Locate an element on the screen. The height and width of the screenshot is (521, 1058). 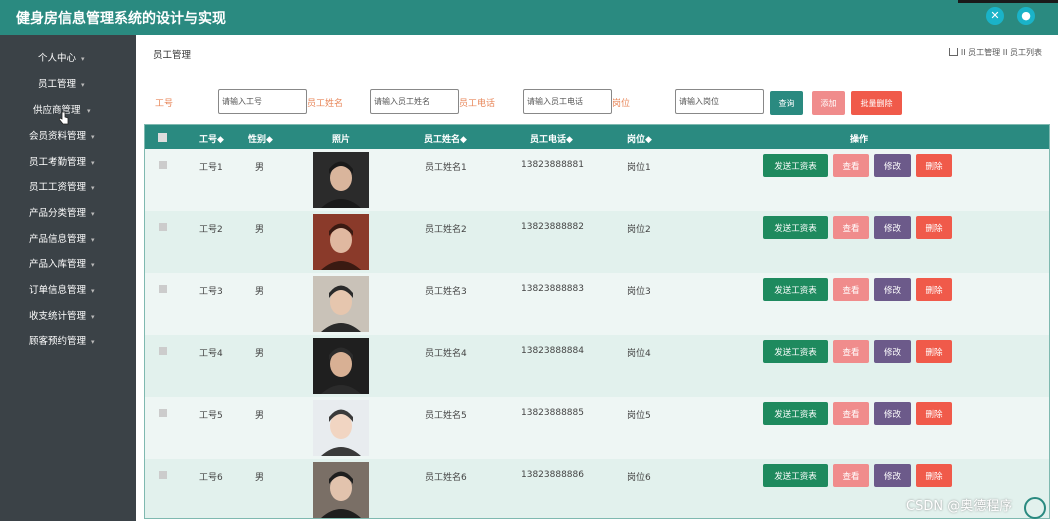
sidebar-item-label: 产品分类管理 is located at coordinates (58, 213).